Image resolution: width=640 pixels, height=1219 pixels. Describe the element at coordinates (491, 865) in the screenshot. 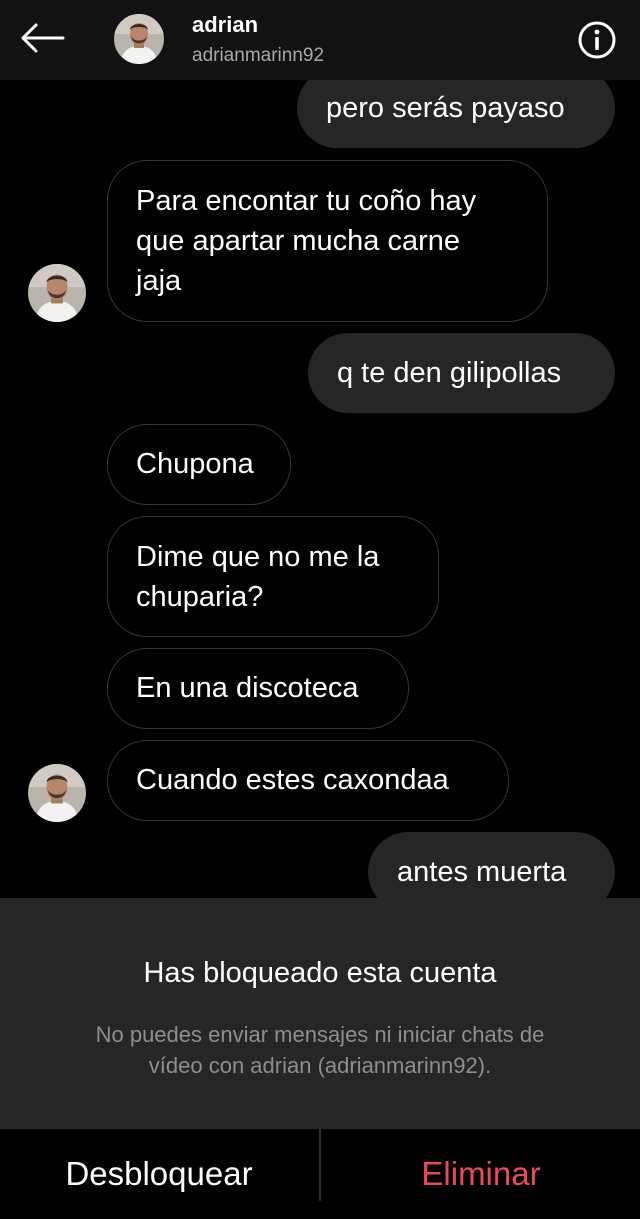

I see `message-sent: antes muerta` at that location.